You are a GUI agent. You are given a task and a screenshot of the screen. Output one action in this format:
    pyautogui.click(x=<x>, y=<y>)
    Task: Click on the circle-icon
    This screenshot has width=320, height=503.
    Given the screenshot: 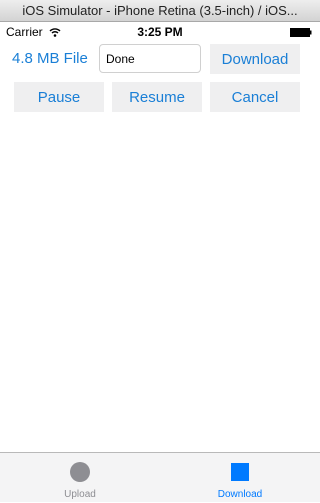 What is the action you would take?
    pyautogui.click(x=80, y=472)
    